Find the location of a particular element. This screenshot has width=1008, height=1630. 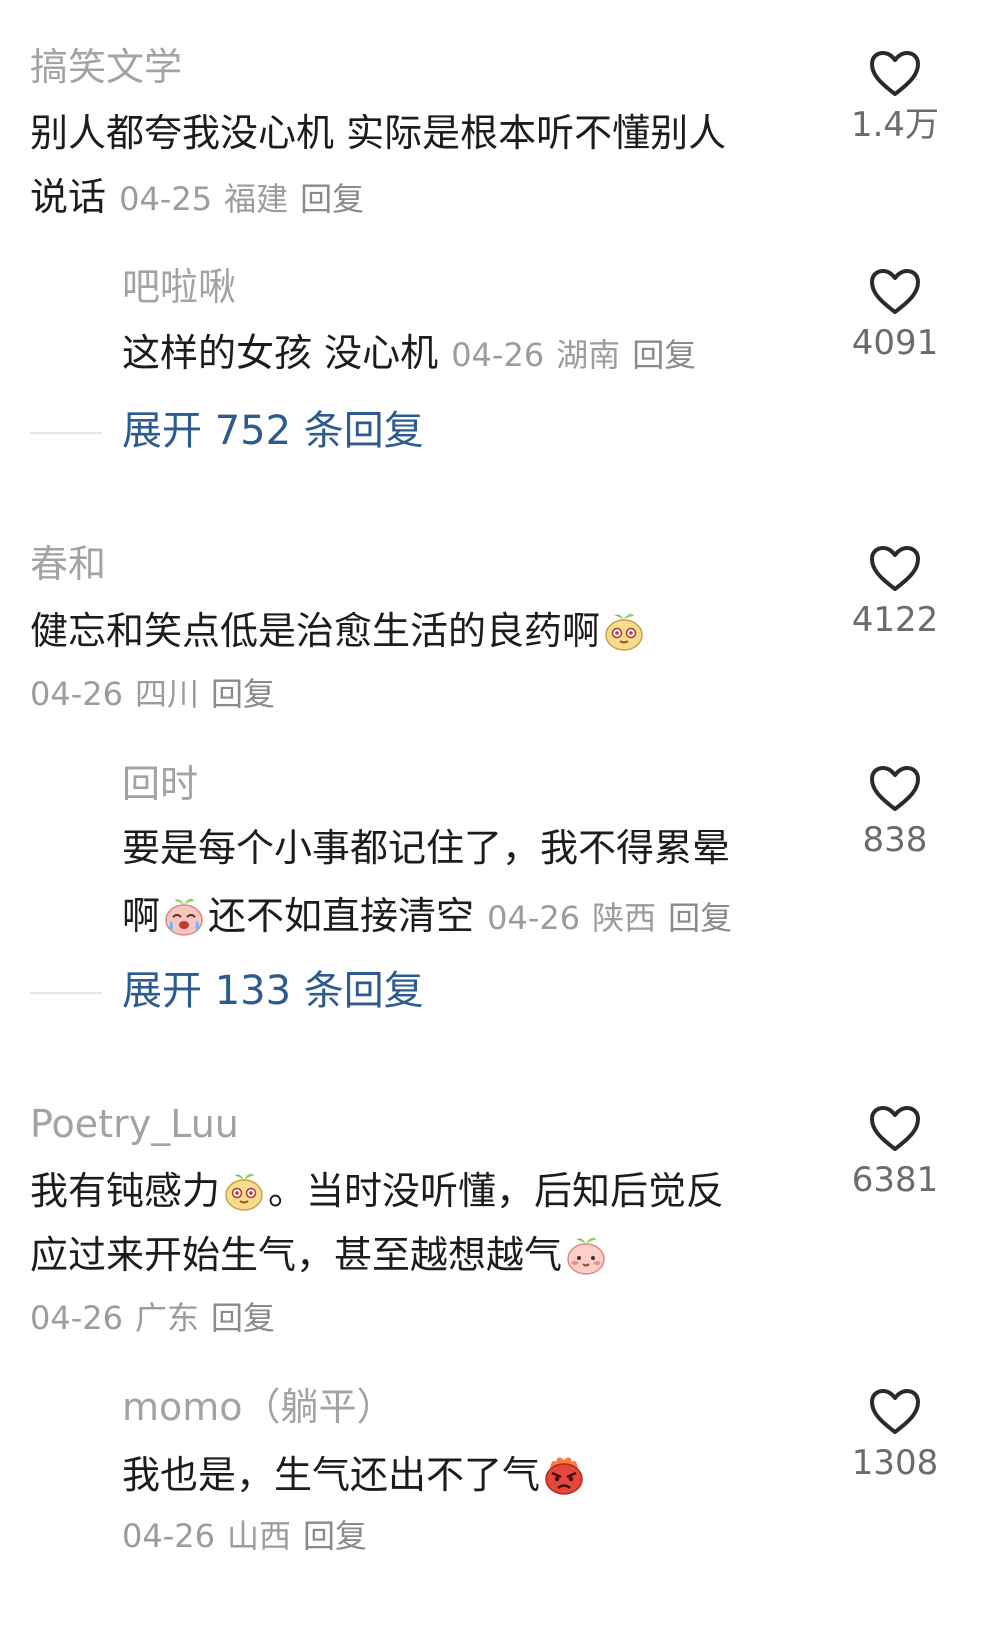

reply-location: 山西 is located at coordinates (258, 1536).